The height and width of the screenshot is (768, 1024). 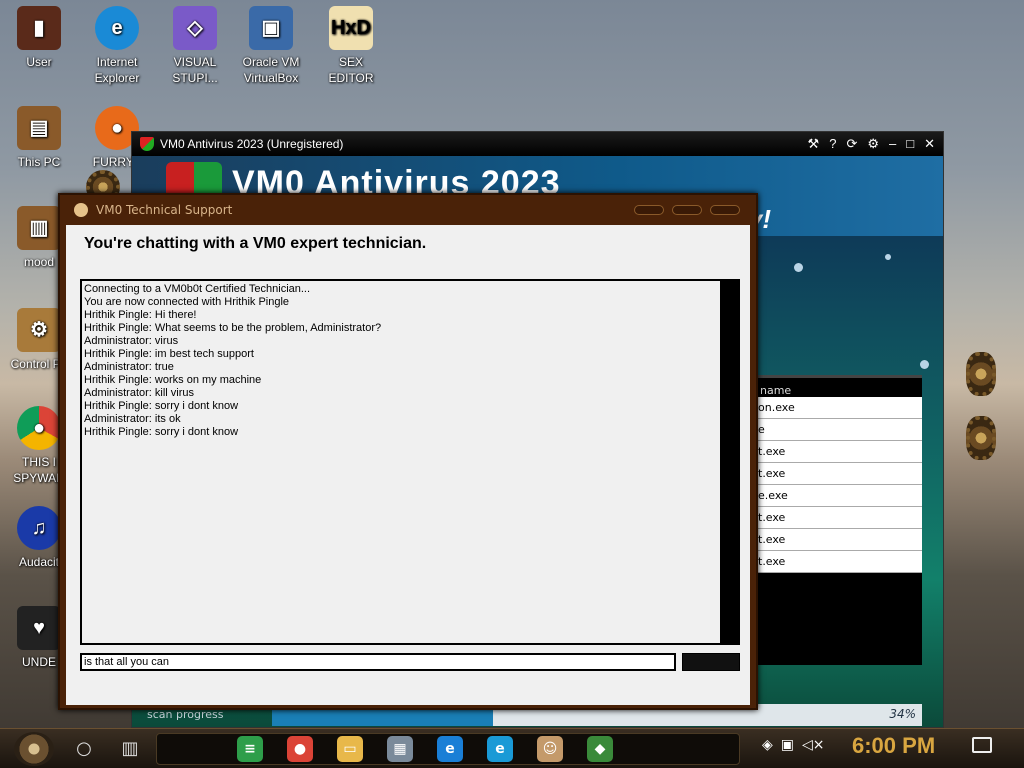 I want to click on file-explorer-icon: ▭, so click(x=350, y=749).